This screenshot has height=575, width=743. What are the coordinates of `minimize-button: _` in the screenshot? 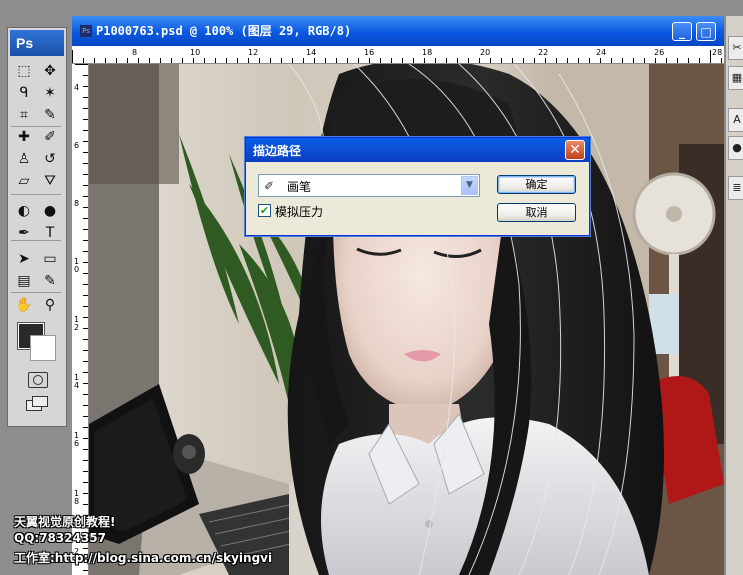 It's located at (682, 31).